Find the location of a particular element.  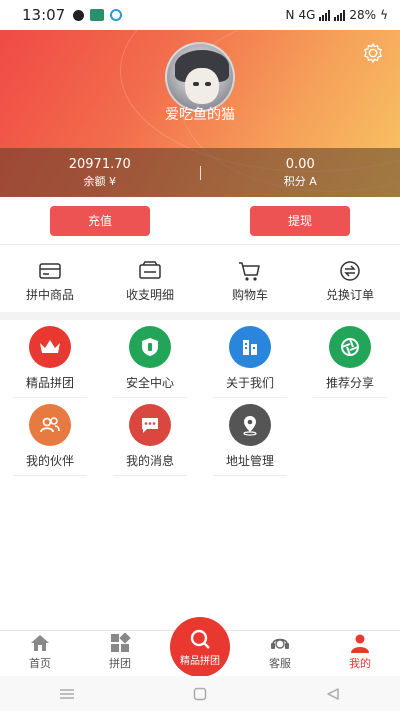

menu-item-security: 安全中心 is located at coordinates (150, 359).